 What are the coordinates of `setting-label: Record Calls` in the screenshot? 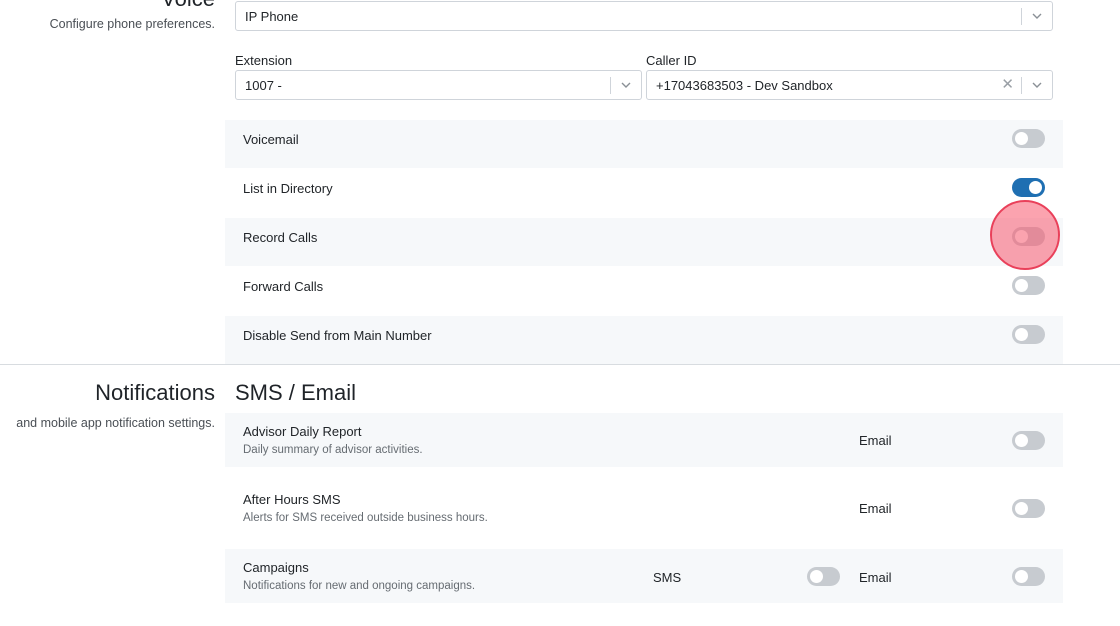 It's located at (280, 237).